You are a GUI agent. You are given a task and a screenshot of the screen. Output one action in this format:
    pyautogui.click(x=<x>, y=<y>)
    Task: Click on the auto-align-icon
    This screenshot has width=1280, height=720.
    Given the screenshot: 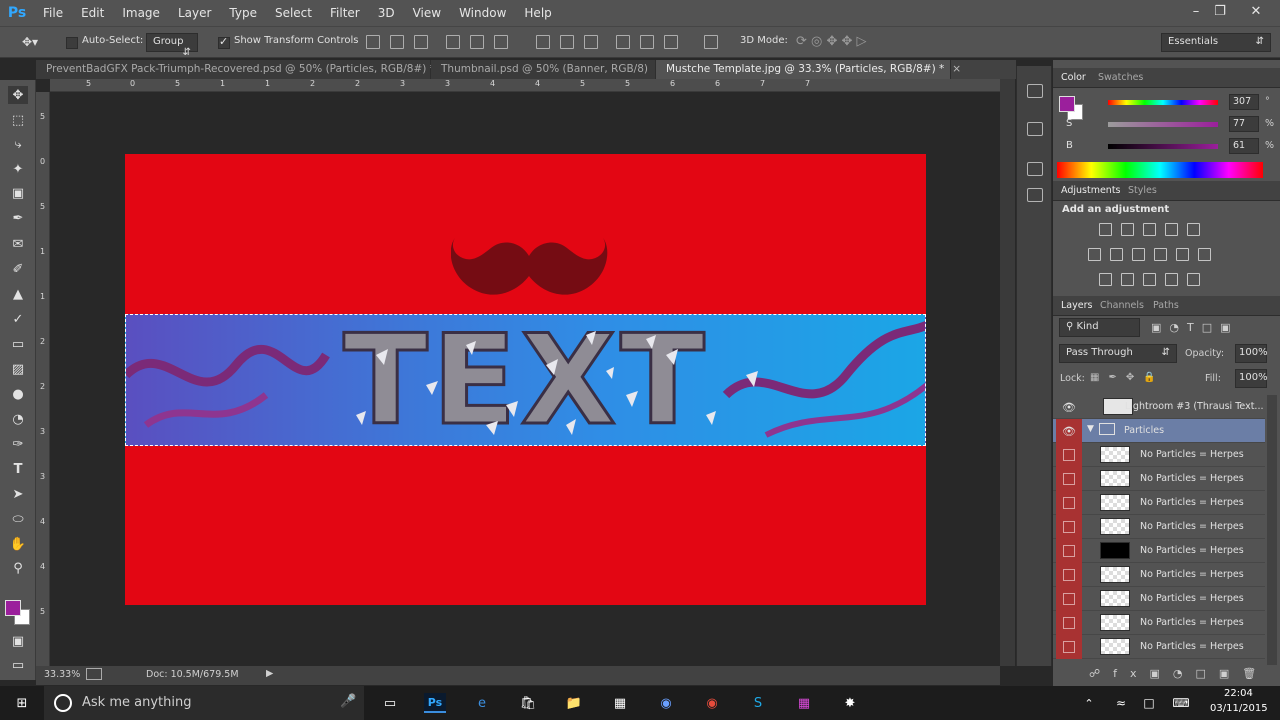 What is the action you would take?
    pyautogui.click(x=711, y=42)
    